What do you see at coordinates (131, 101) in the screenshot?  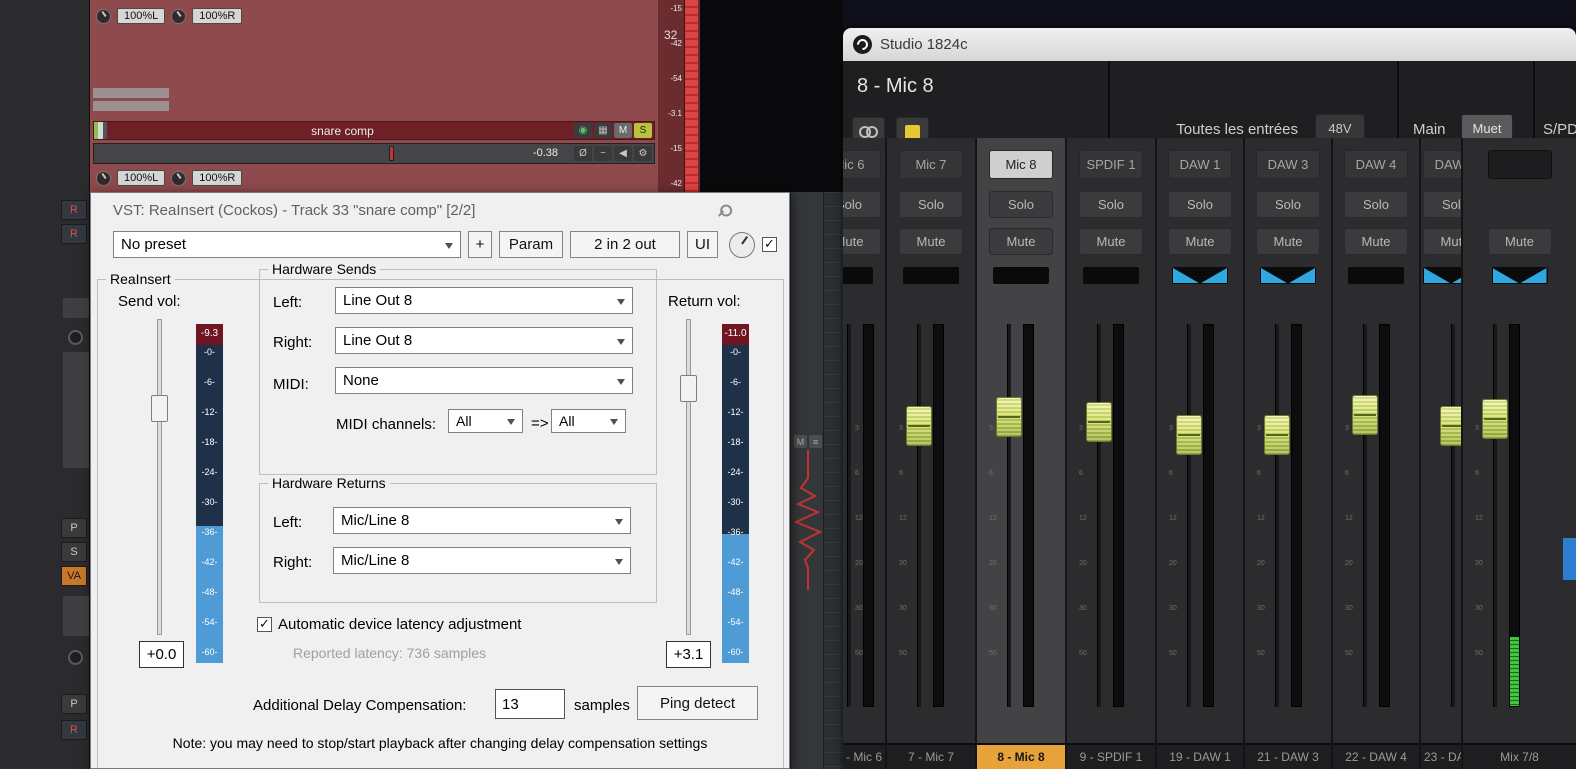 I see `fx-slot-blocks` at bounding box center [131, 101].